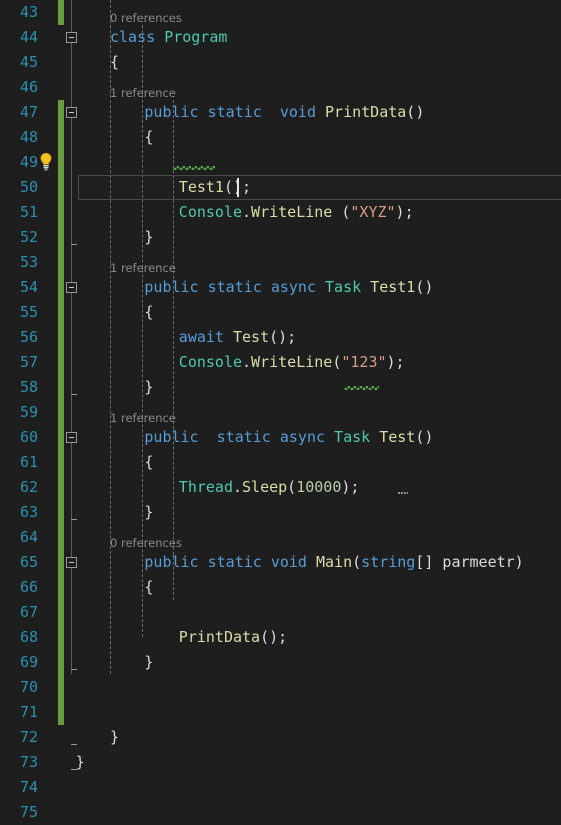  Describe the element at coordinates (28, 337) in the screenshot. I see `line-number: 56` at that location.